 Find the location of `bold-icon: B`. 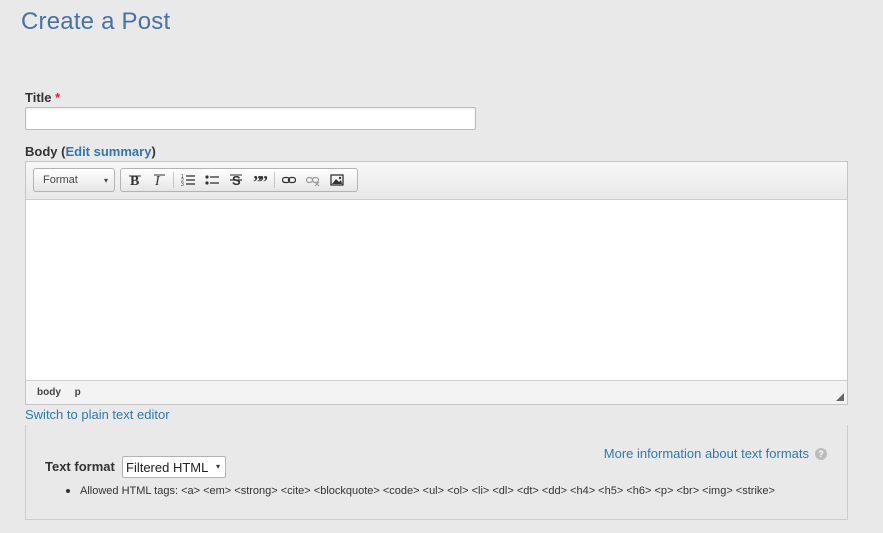

bold-icon: B is located at coordinates (135, 180).